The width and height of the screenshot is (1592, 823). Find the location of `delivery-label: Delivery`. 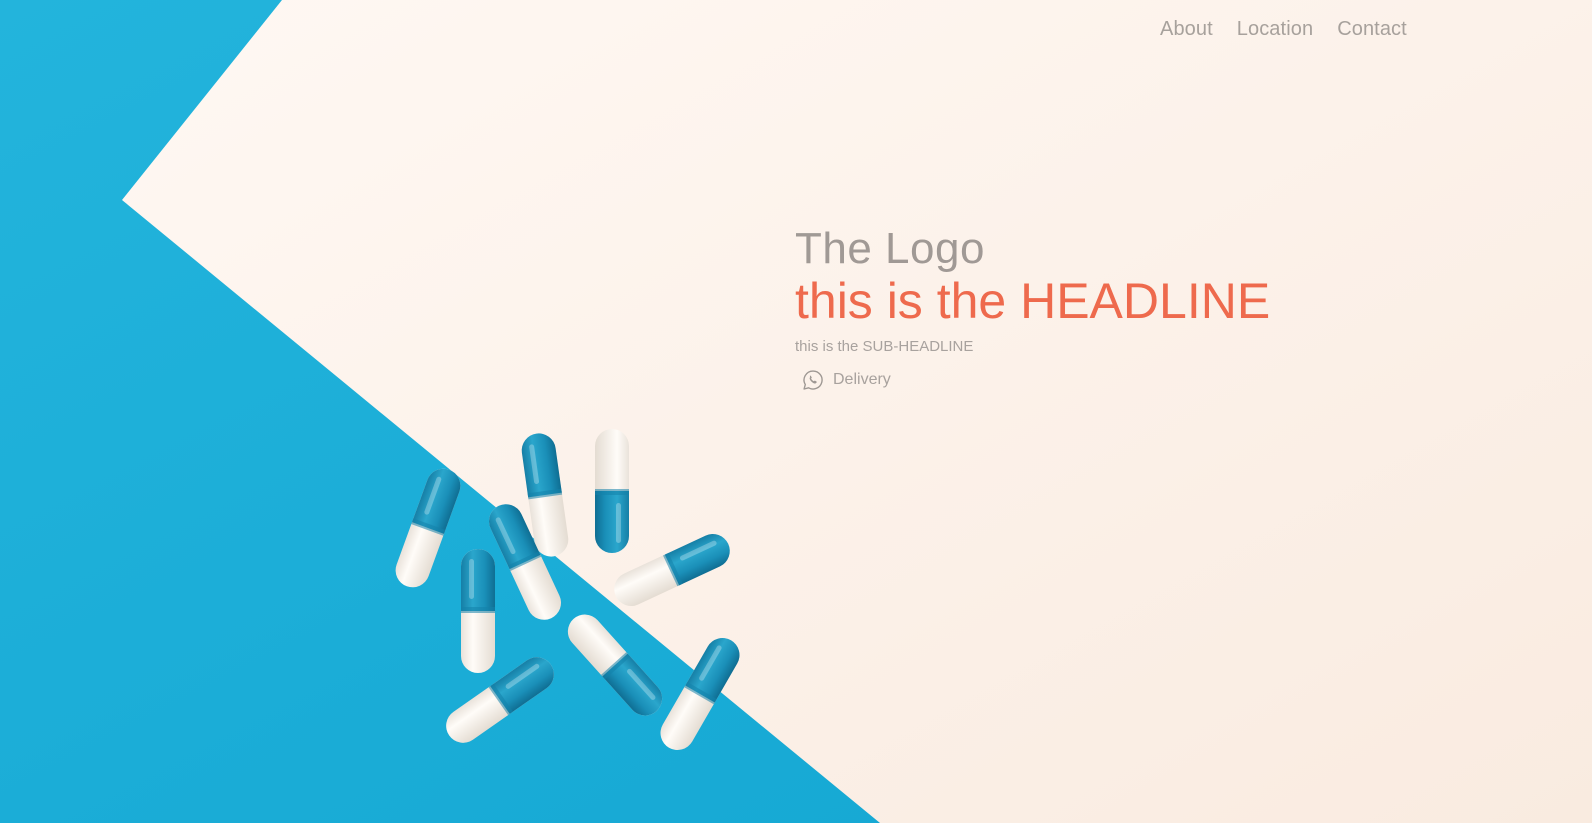

delivery-label: Delivery is located at coordinates (862, 379).